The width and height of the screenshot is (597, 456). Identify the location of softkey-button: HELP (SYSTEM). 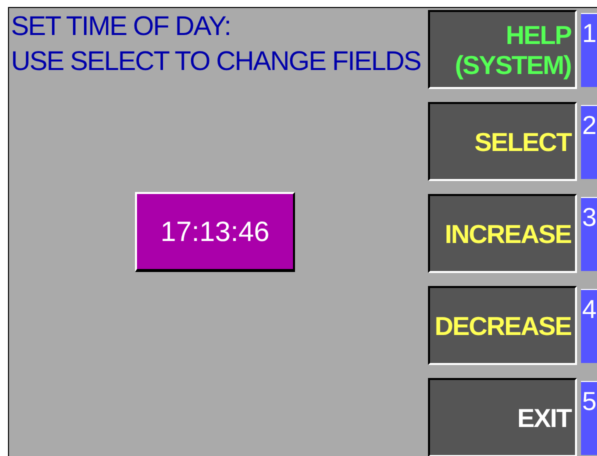
(503, 49).